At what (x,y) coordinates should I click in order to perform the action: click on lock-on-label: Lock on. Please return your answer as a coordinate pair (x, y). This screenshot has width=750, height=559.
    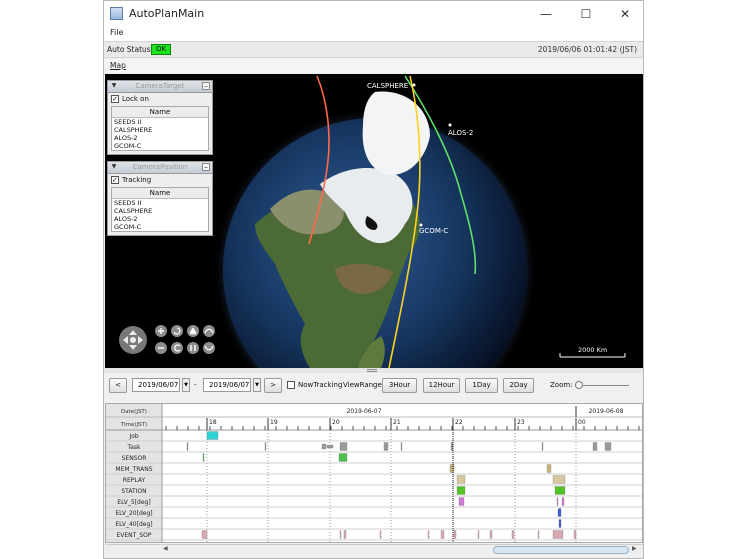
    Looking at the image, I should click on (135, 99).